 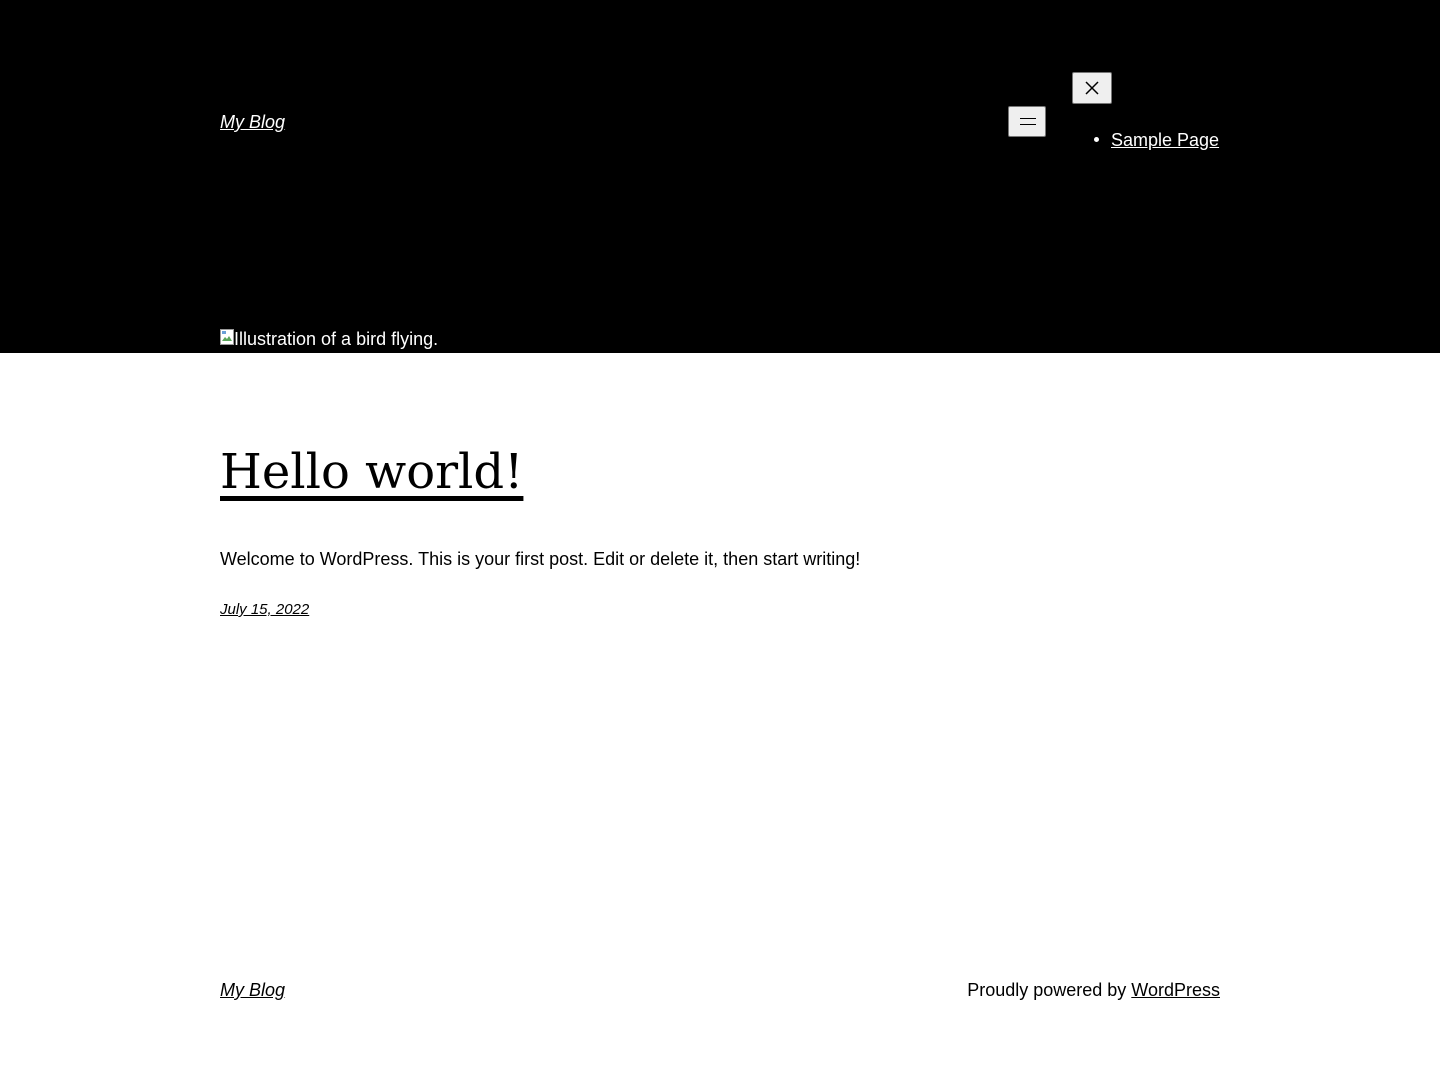 I want to click on powered-by-text: Proudly powered by, so click(x=1049, y=990).